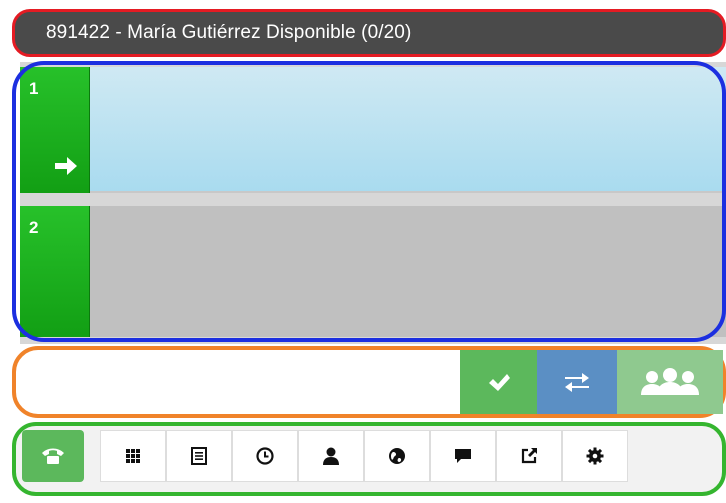 This screenshot has width=726, height=503. I want to click on phone-icon, so click(53, 456).